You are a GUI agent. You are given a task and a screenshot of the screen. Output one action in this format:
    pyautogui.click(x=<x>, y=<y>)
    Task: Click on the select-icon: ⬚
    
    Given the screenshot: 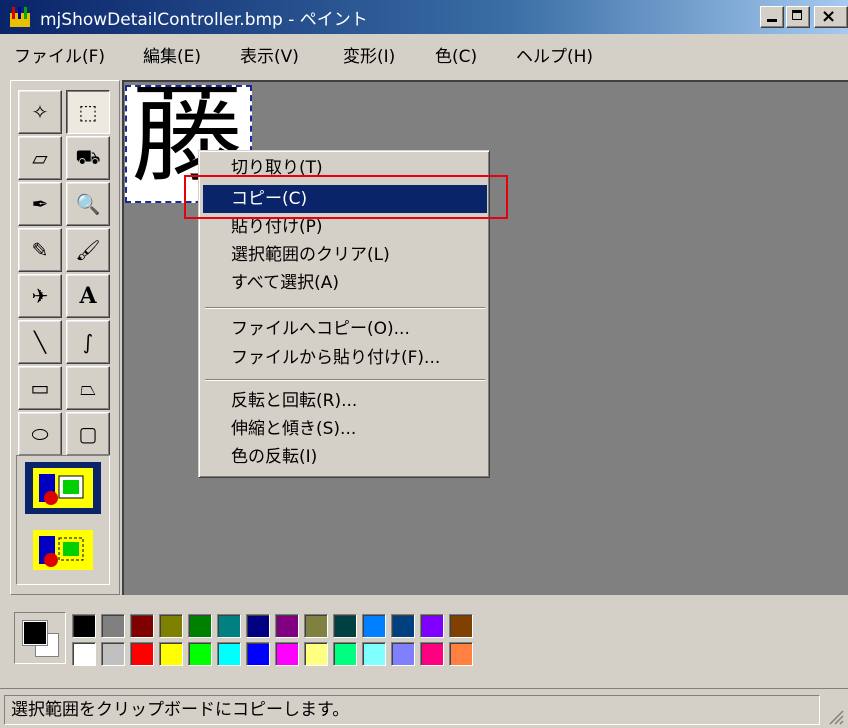 What is the action you would take?
    pyautogui.click(x=88, y=112)
    